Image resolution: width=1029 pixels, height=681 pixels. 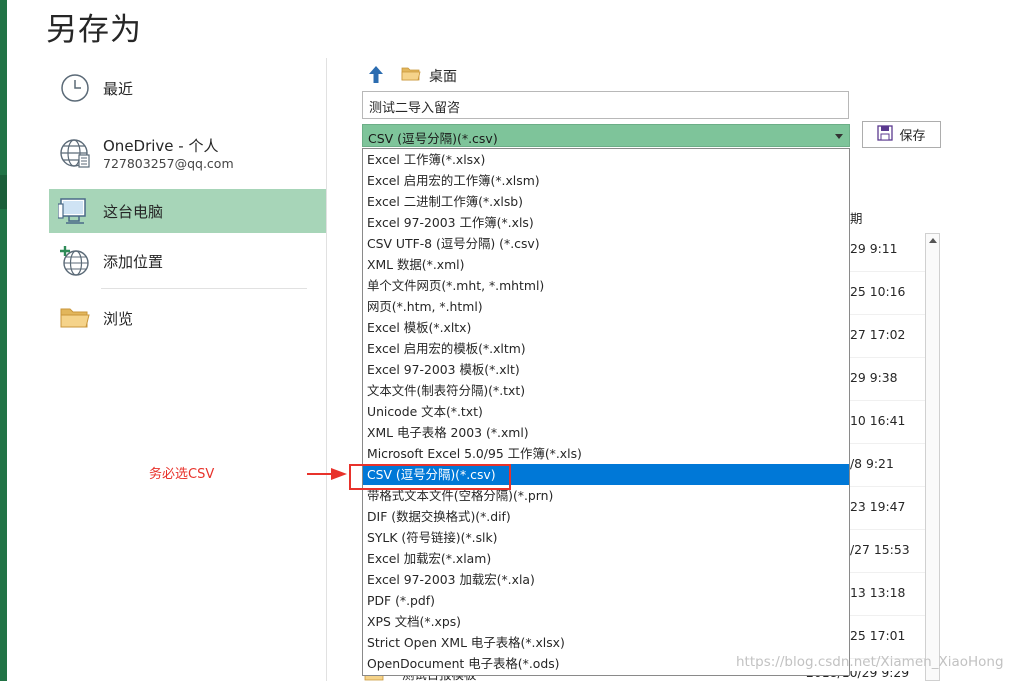 I want to click on nav-browse-label: 浏览, so click(x=118, y=318).